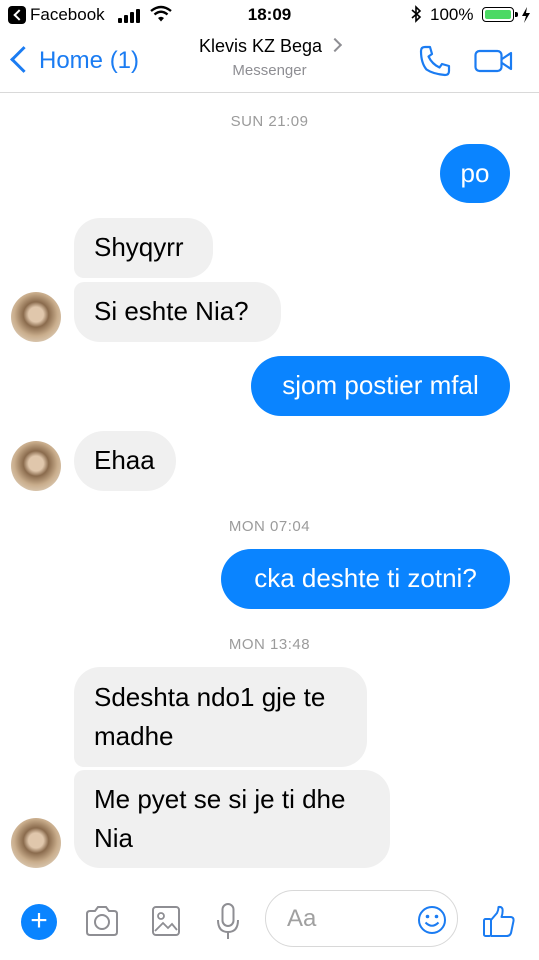  Describe the element at coordinates (475, 173) in the screenshot. I see `outgoing-message: po` at that location.